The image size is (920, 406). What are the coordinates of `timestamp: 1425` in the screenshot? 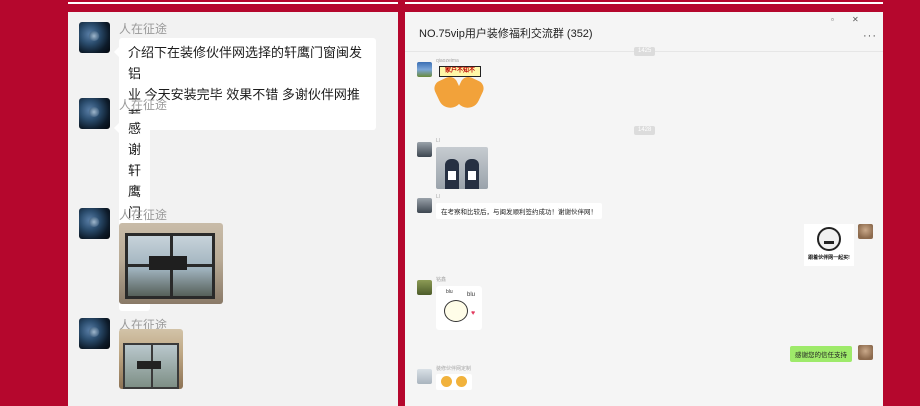 It's located at (645, 51).